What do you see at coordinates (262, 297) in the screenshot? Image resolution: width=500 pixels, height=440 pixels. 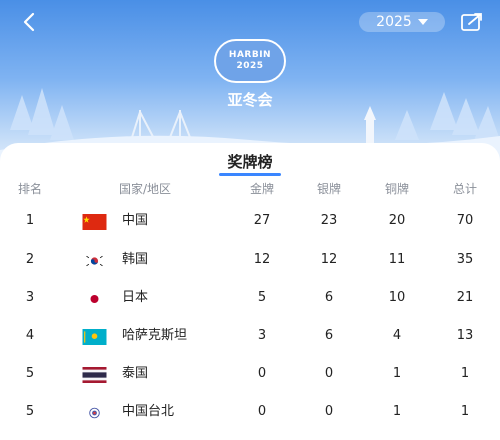 I see `gold-count: 5` at bounding box center [262, 297].